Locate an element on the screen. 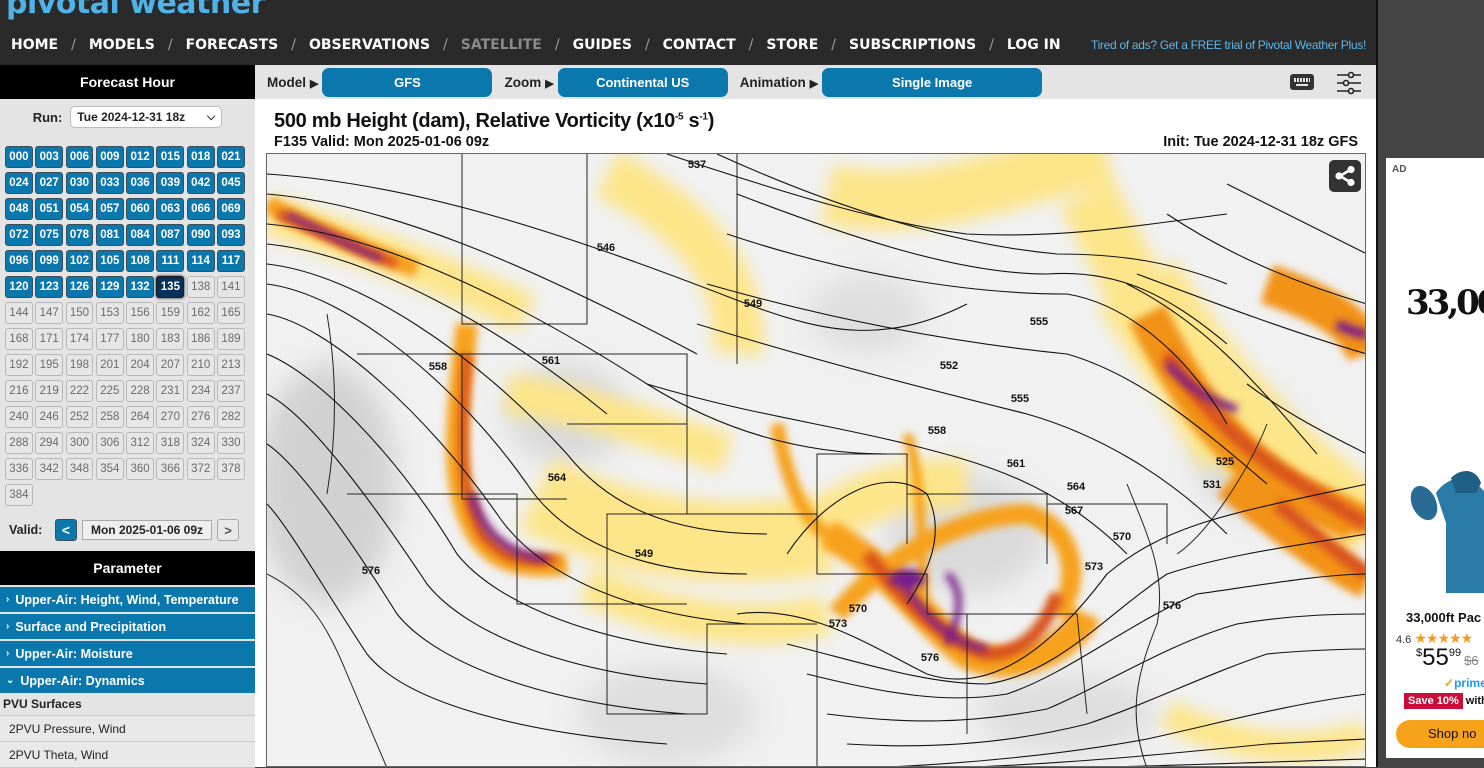  site-logo: pivotal weather is located at coordinates (135, 10).